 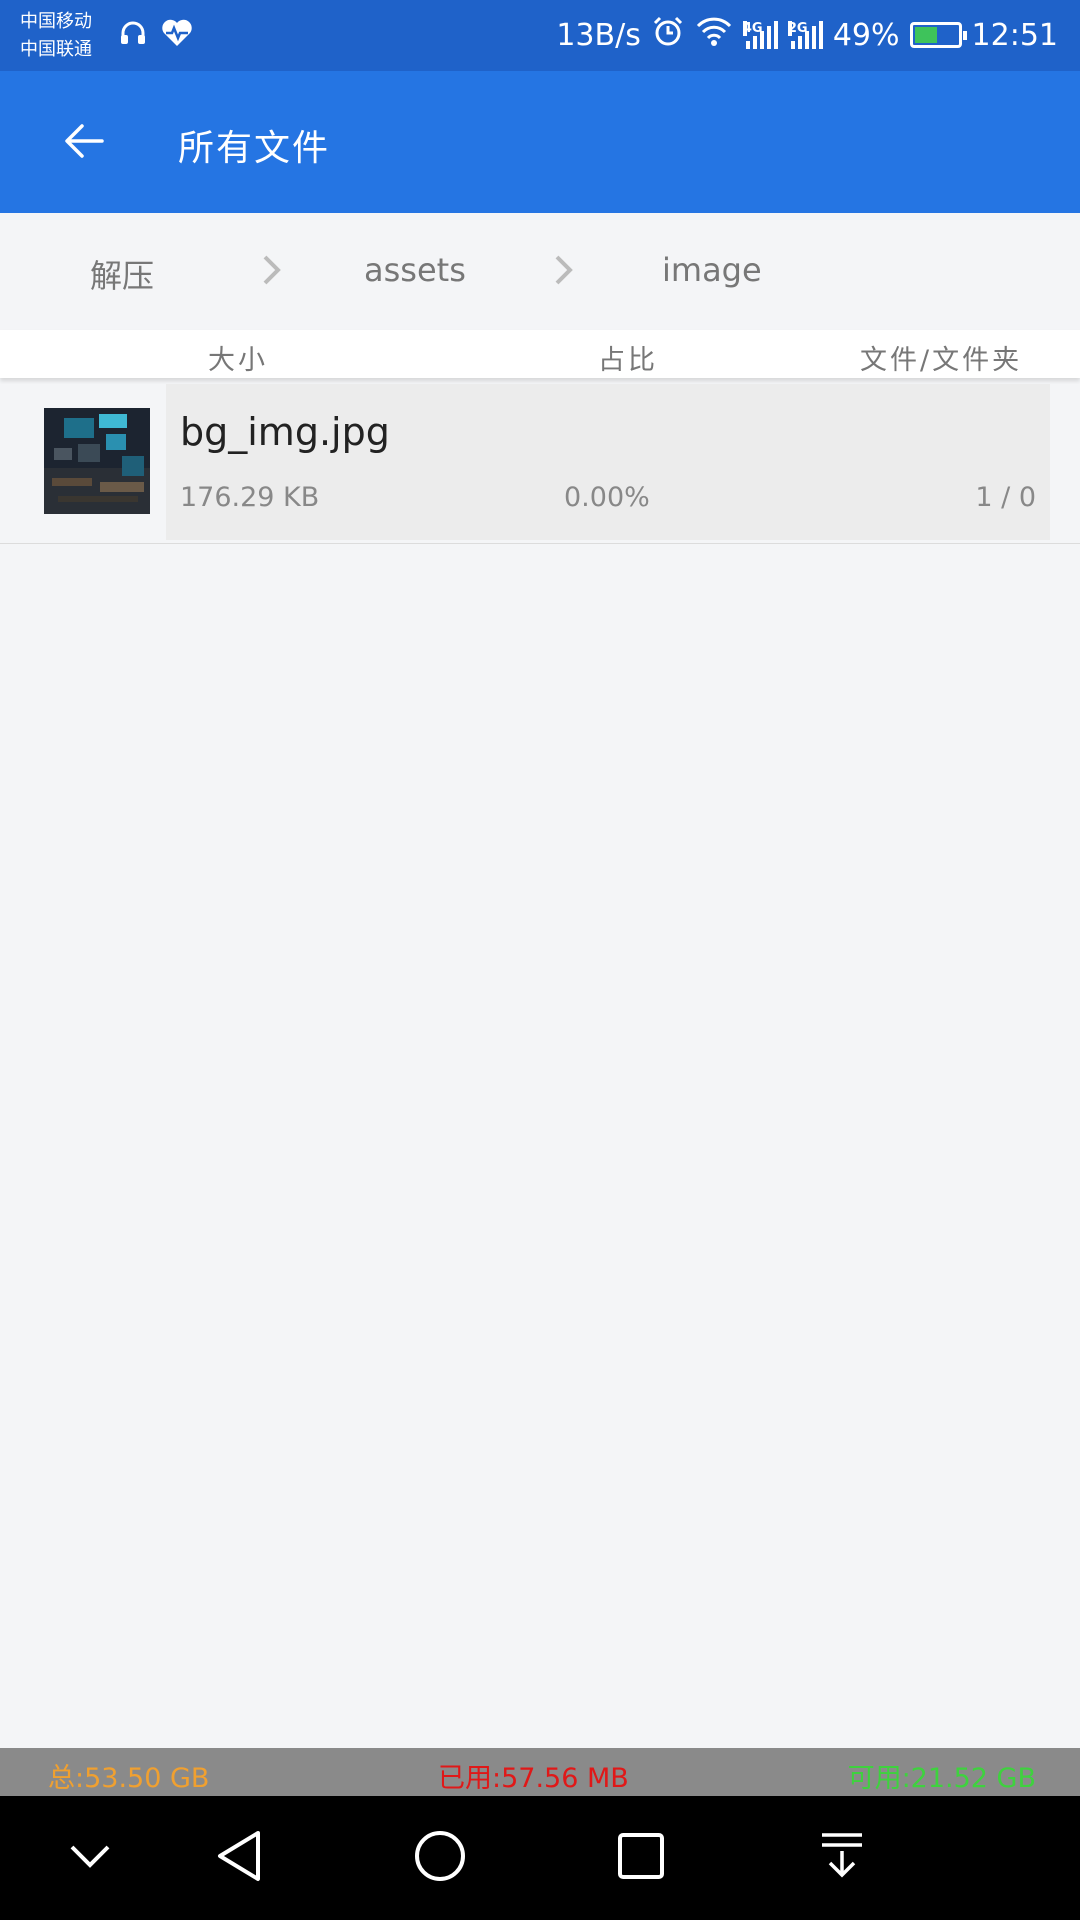 What do you see at coordinates (129, 1778) in the screenshot?
I see `storage-total: 总:53.50 GB` at bounding box center [129, 1778].